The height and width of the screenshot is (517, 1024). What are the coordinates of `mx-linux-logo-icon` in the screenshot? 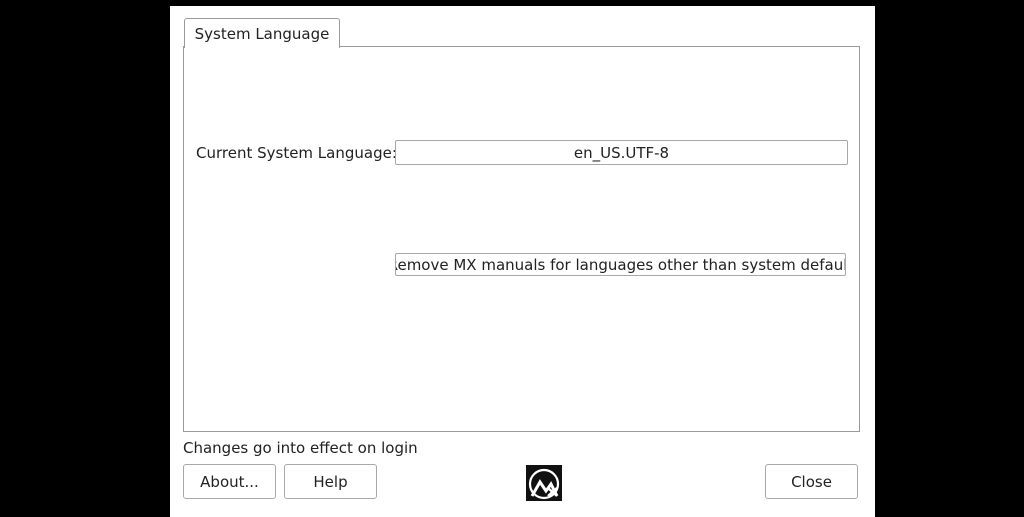 It's located at (544, 483).